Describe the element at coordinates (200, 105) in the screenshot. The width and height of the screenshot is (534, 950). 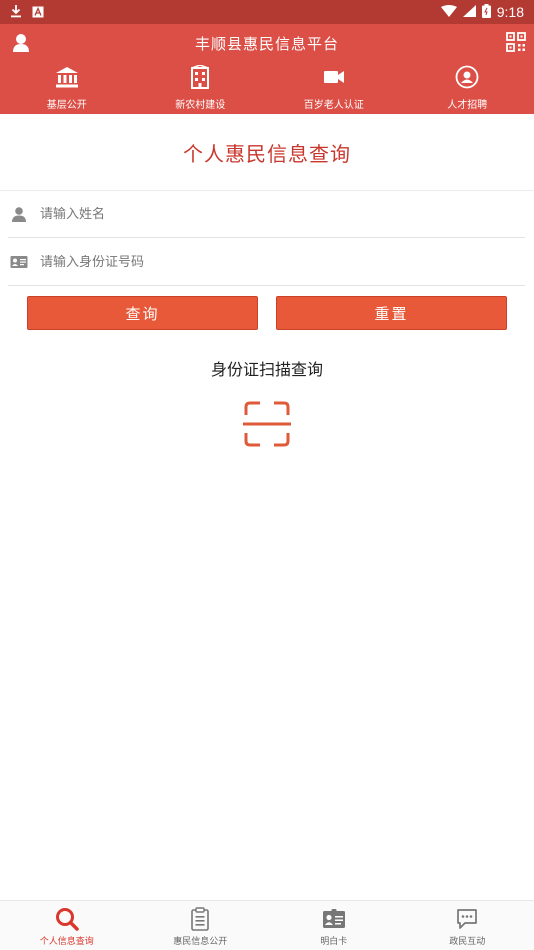
I see `nav-label: 新农村建设` at that location.